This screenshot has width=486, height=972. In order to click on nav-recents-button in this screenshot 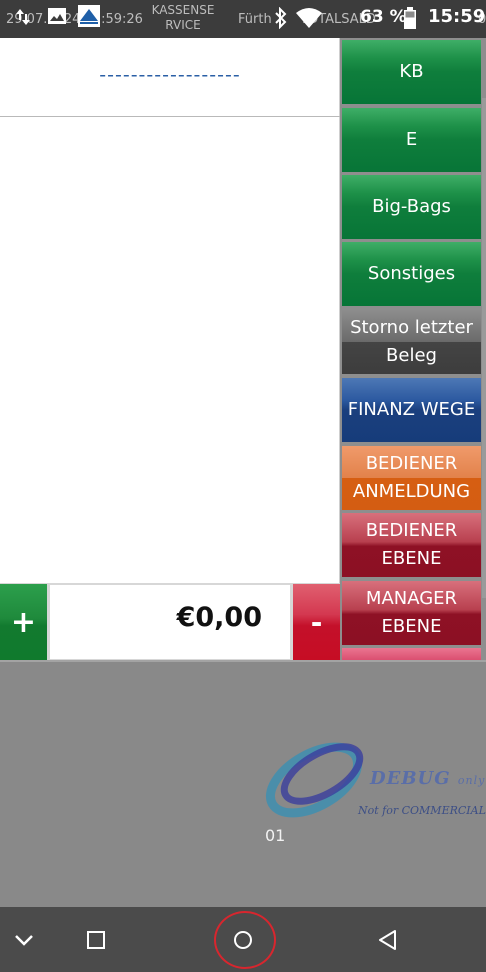, I will do `click(96, 939)`.